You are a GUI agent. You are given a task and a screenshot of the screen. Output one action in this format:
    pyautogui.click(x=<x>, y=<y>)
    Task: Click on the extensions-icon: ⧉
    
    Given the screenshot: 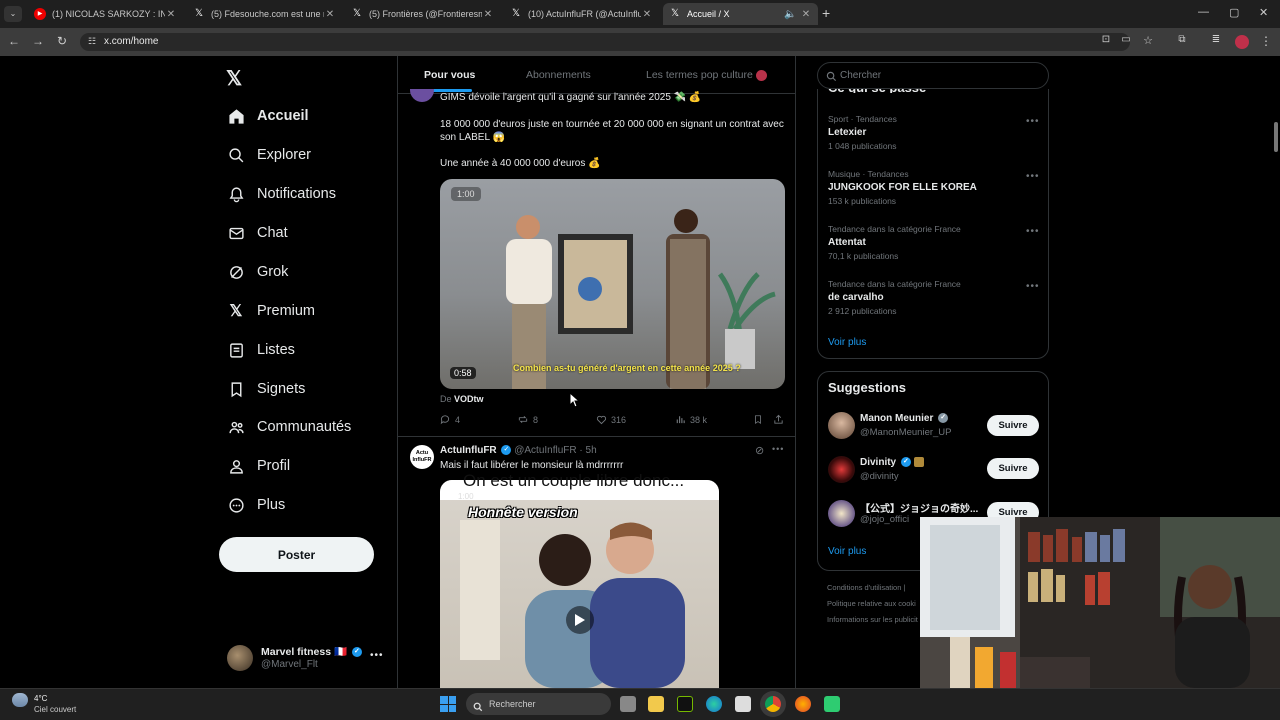 What is the action you would take?
    pyautogui.click(x=1182, y=39)
    